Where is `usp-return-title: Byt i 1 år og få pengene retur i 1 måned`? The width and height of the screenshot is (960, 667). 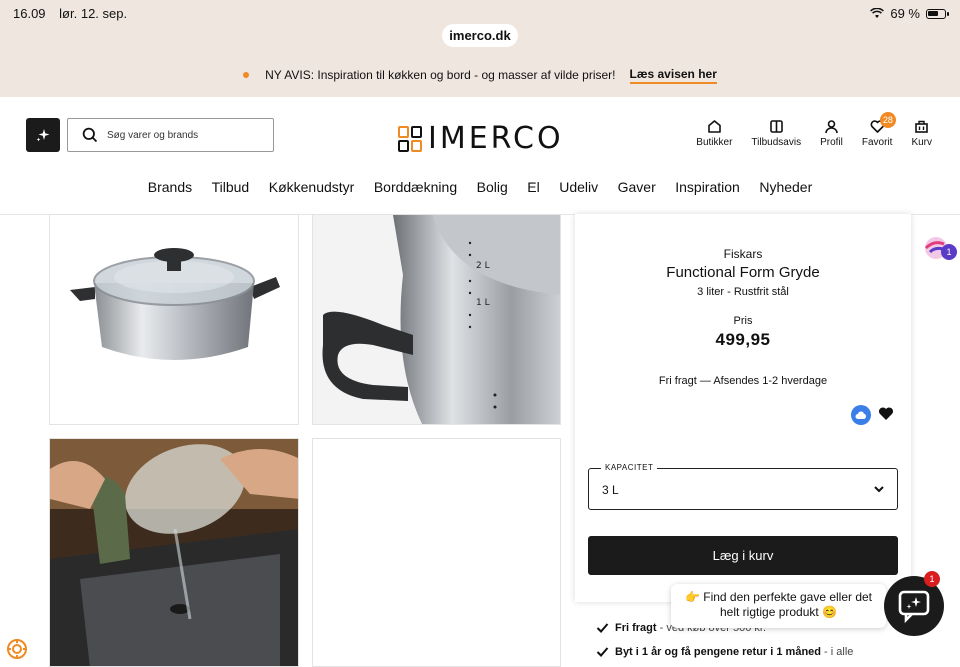
usp-return-title: Byt i 1 år og få pengene retur i 1 måned is located at coordinates (718, 652).